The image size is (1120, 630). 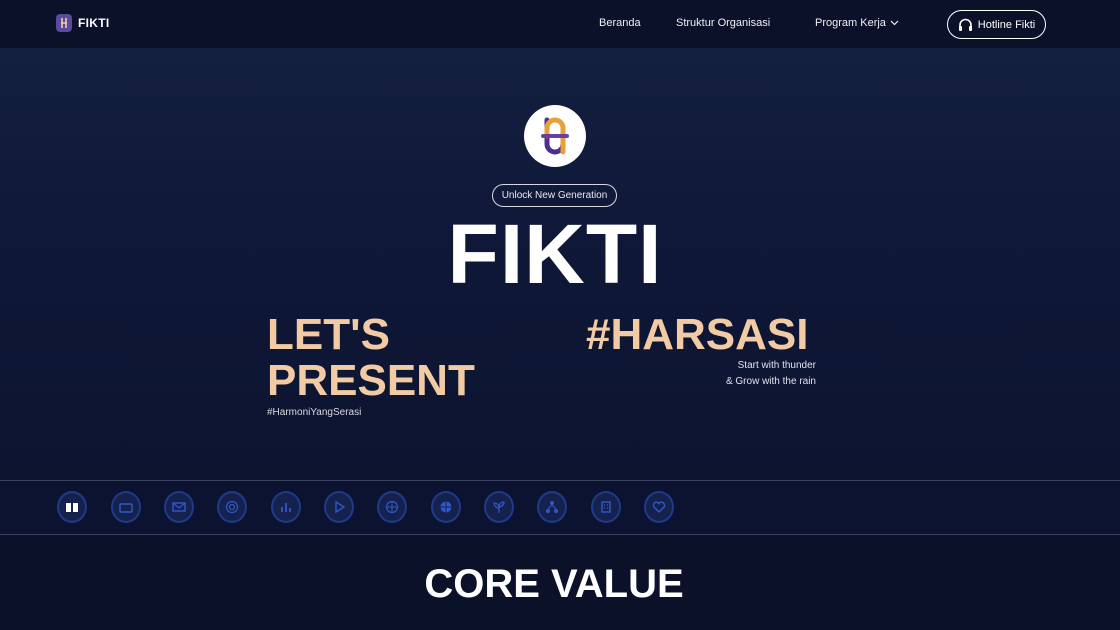 What do you see at coordinates (179, 507) in the screenshot?
I see `mail-icon` at bounding box center [179, 507].